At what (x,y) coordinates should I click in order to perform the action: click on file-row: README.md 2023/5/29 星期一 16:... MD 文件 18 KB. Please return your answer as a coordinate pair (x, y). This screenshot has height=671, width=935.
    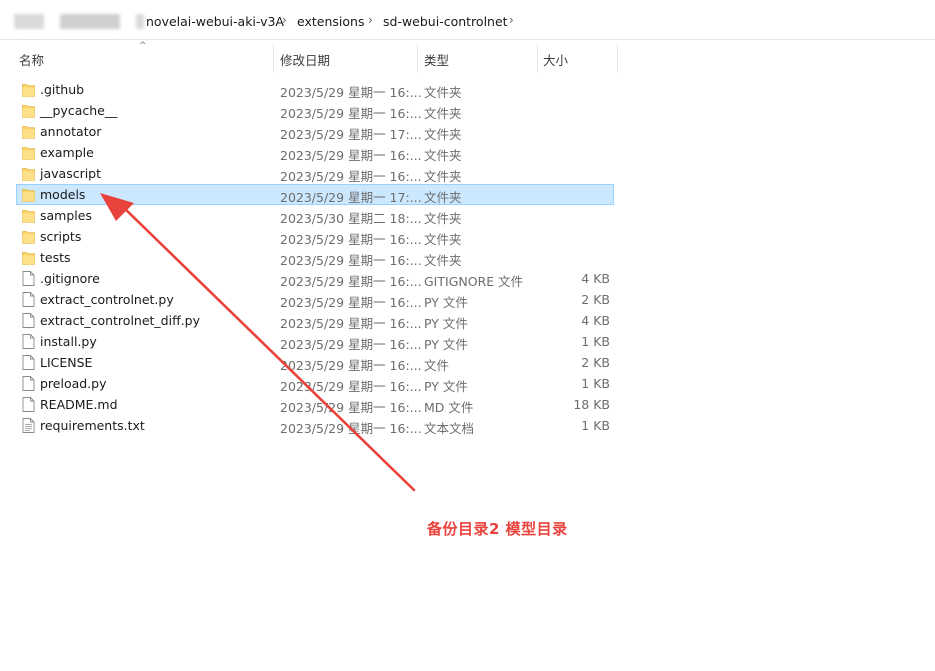
    Looking at the image, I should click on (315, 404).